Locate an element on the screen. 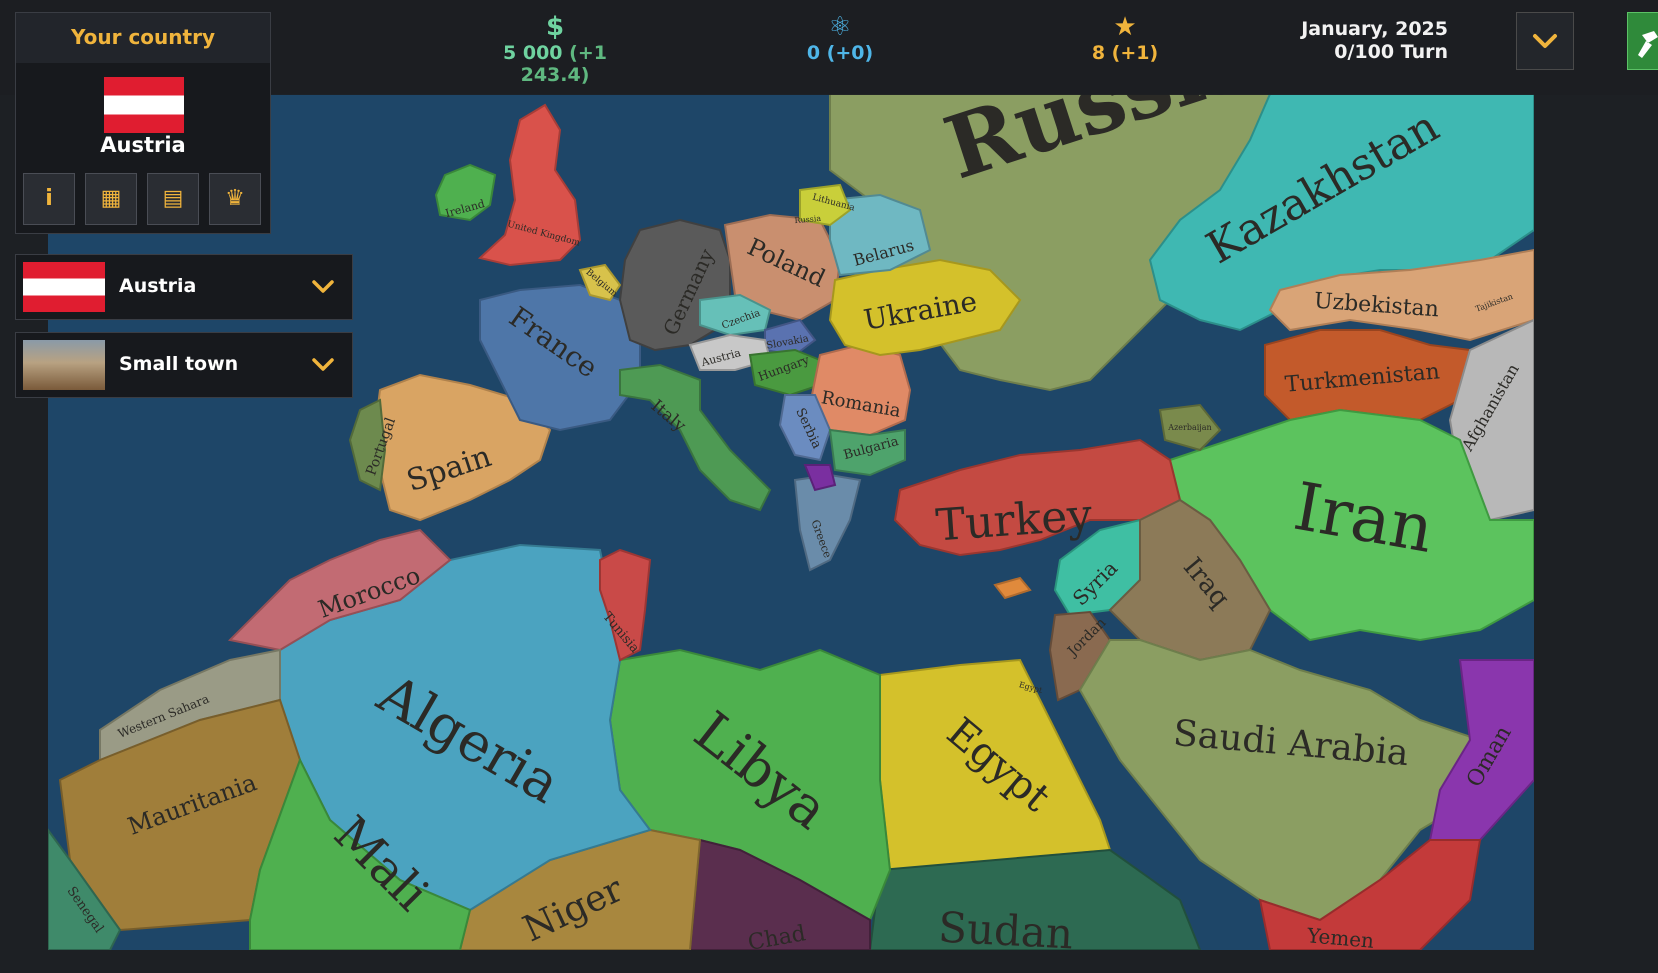 This screenshot has width=1658, height=973. label-yemen: Yemen is located at coordinates (1340, 936).